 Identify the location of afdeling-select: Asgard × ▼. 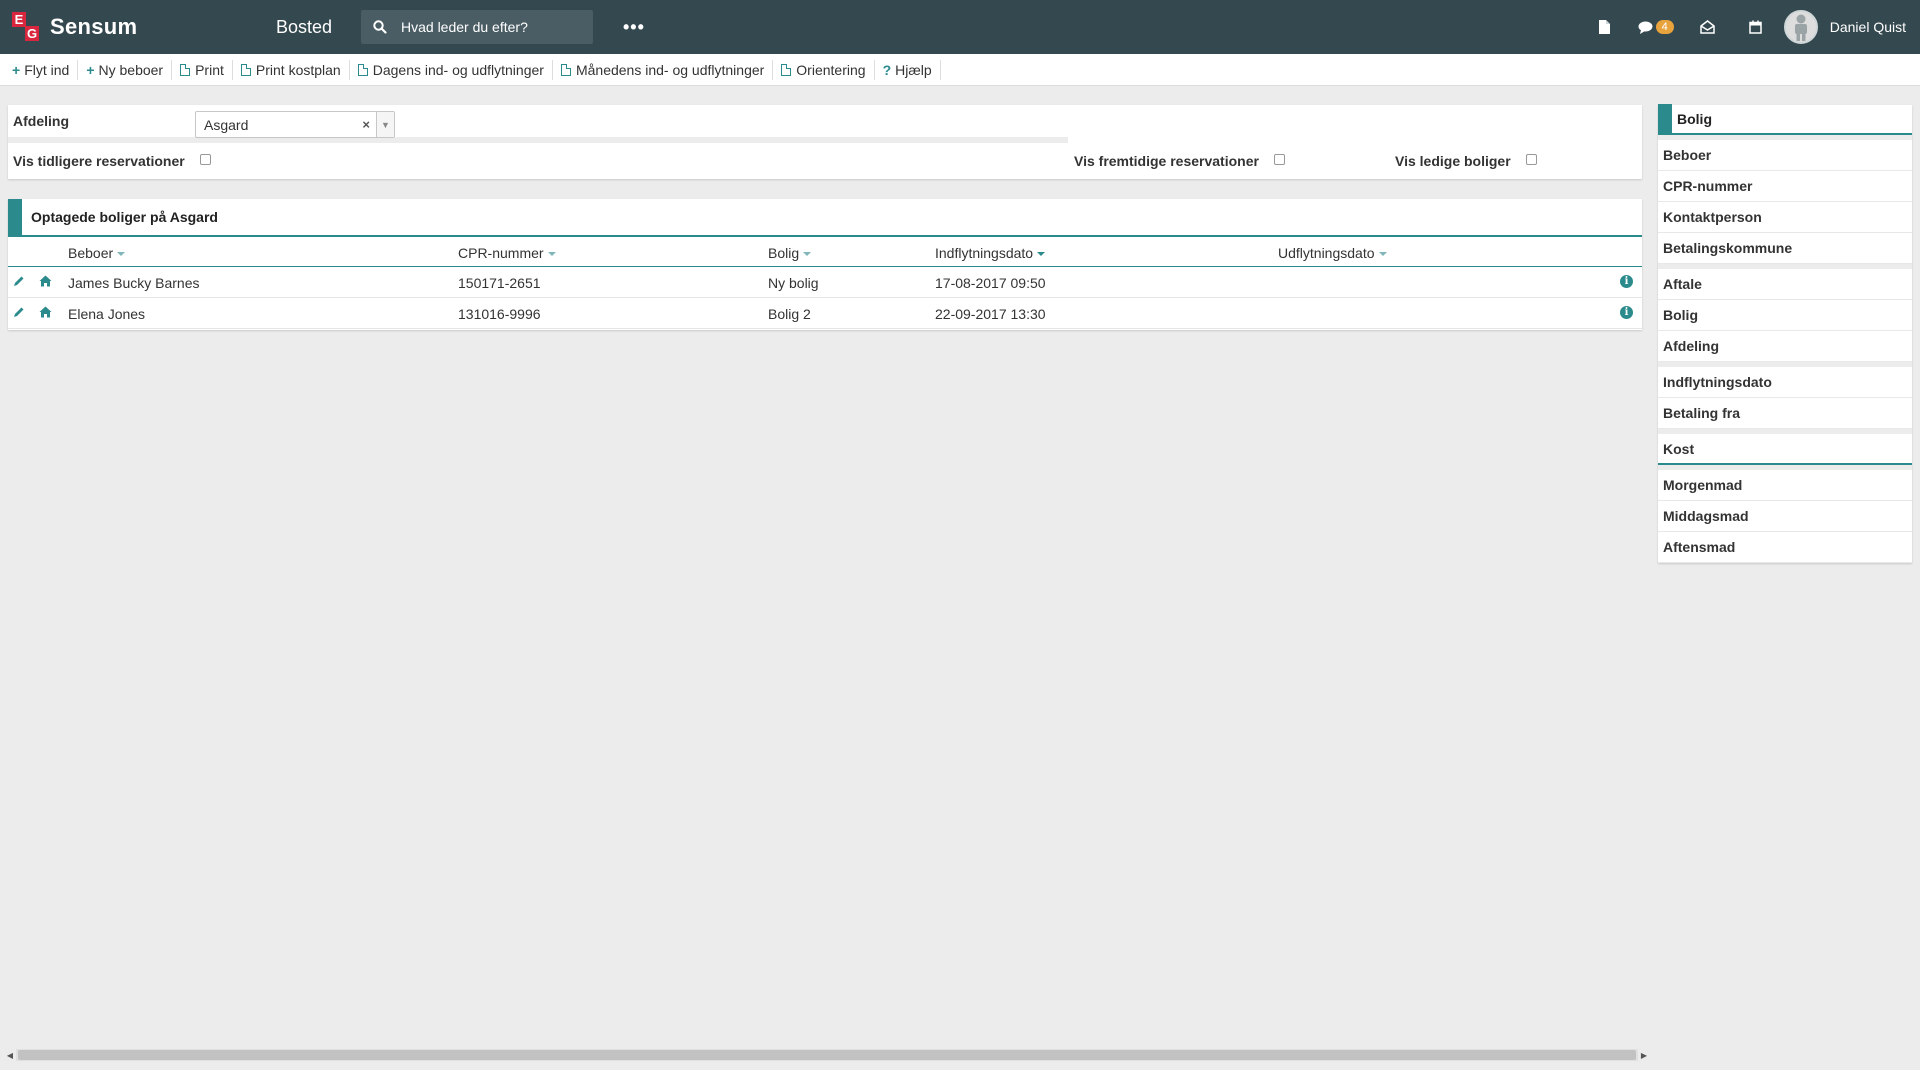
(295, 124).